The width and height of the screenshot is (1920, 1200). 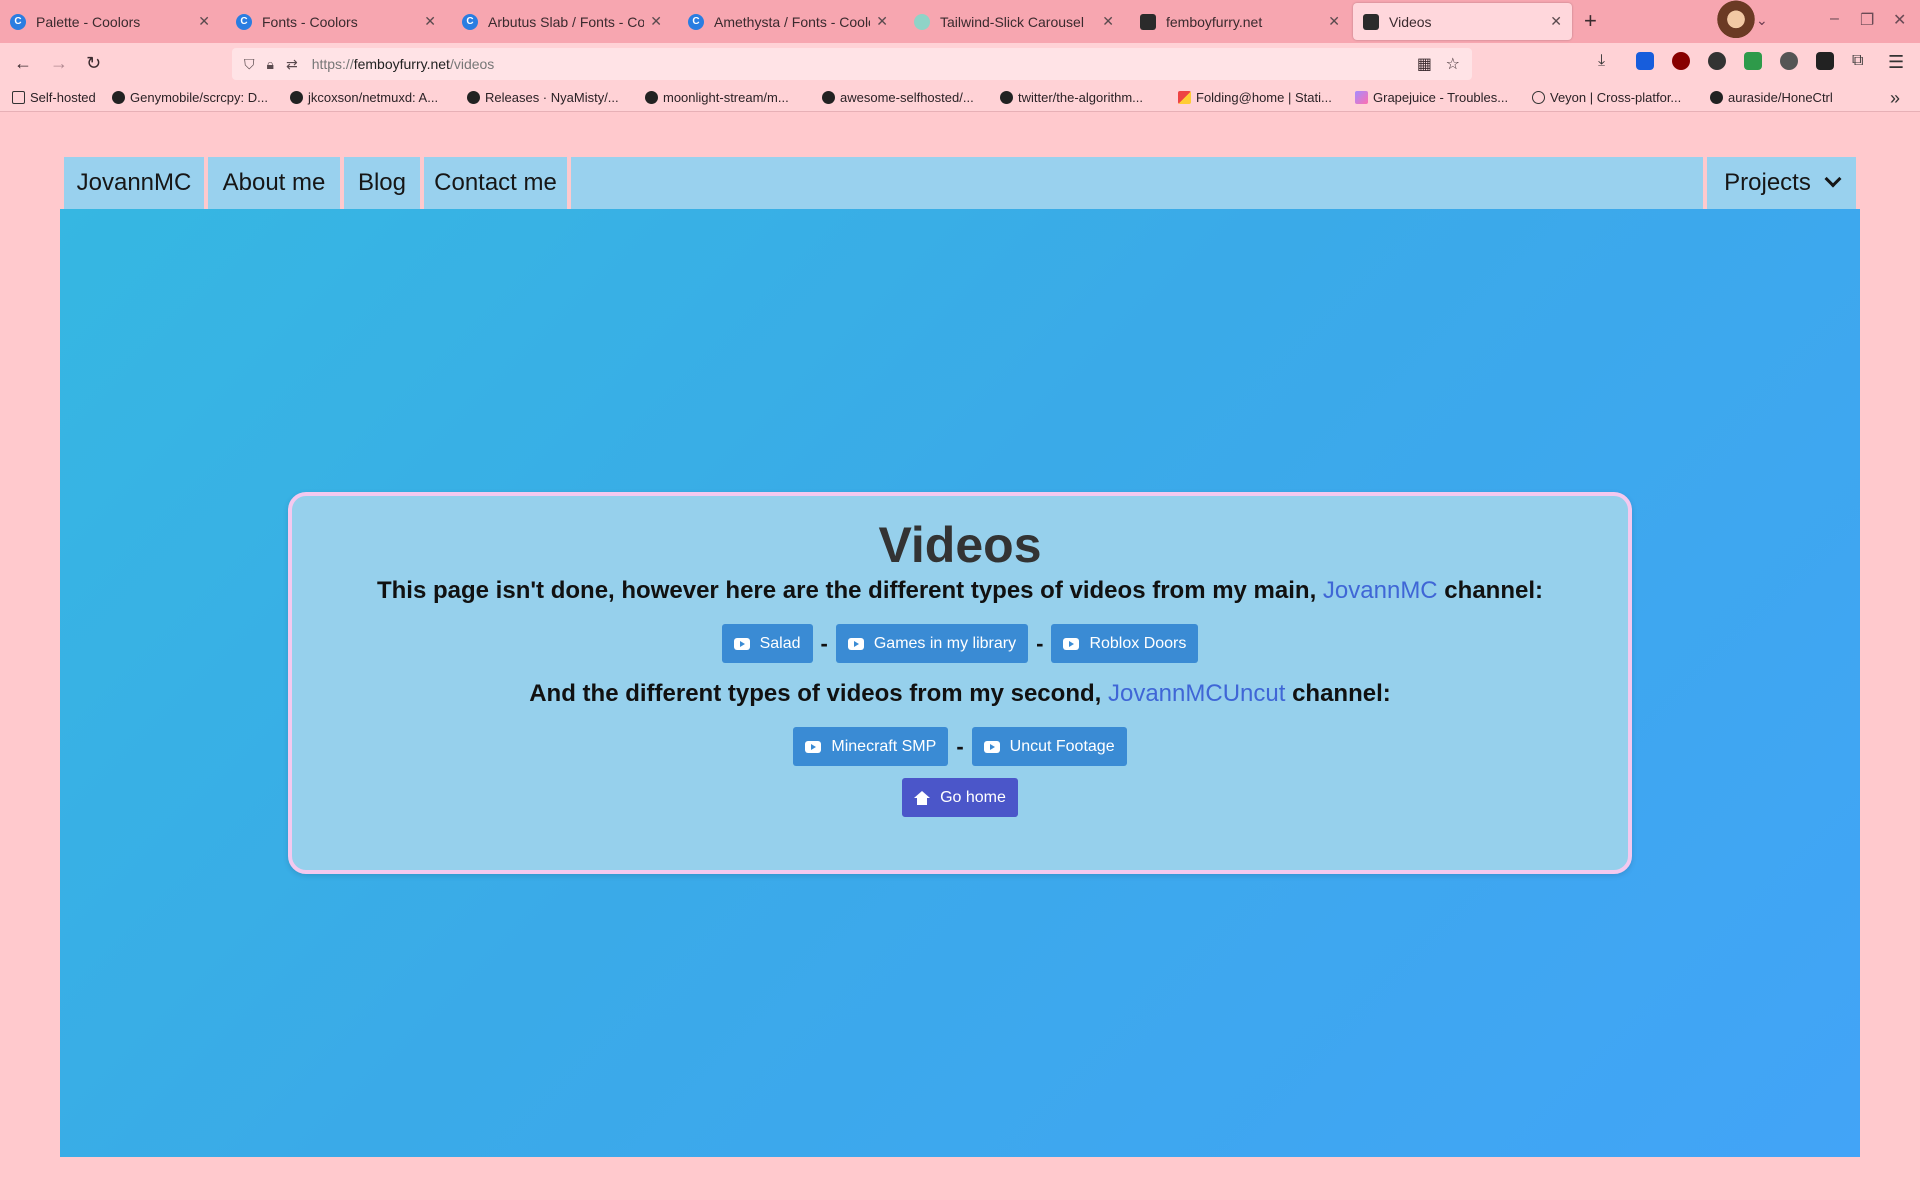 I want to click on permissions-icon: ⇄, so click(x=292, y=64).